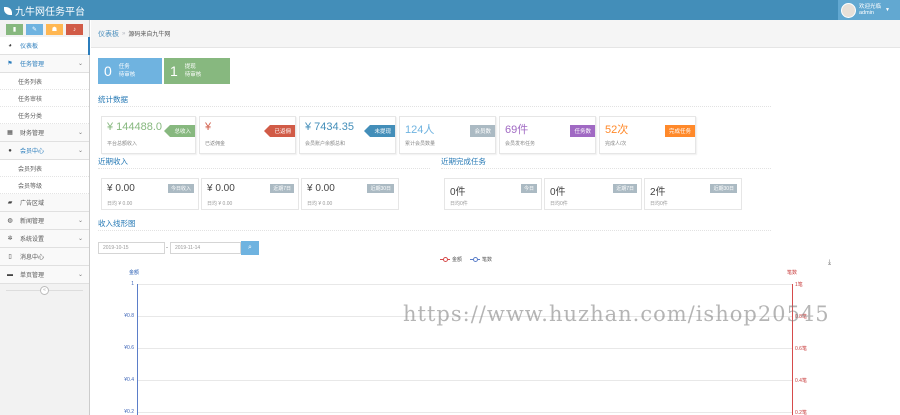  I want to click on shortcut-stats-button: ▮, so click(14, 29).